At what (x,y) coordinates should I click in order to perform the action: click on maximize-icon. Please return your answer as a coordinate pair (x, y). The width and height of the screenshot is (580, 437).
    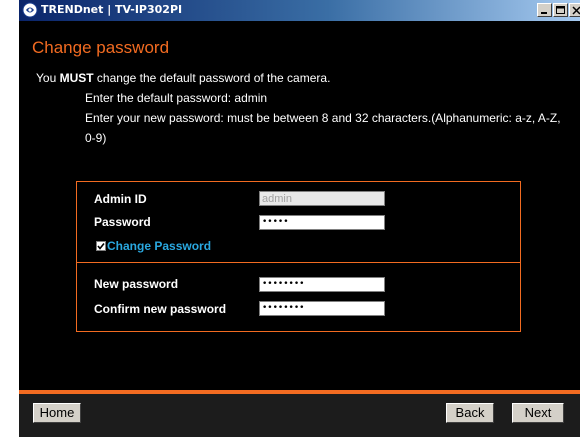
    Looking at the image, I should click on (560, 10).